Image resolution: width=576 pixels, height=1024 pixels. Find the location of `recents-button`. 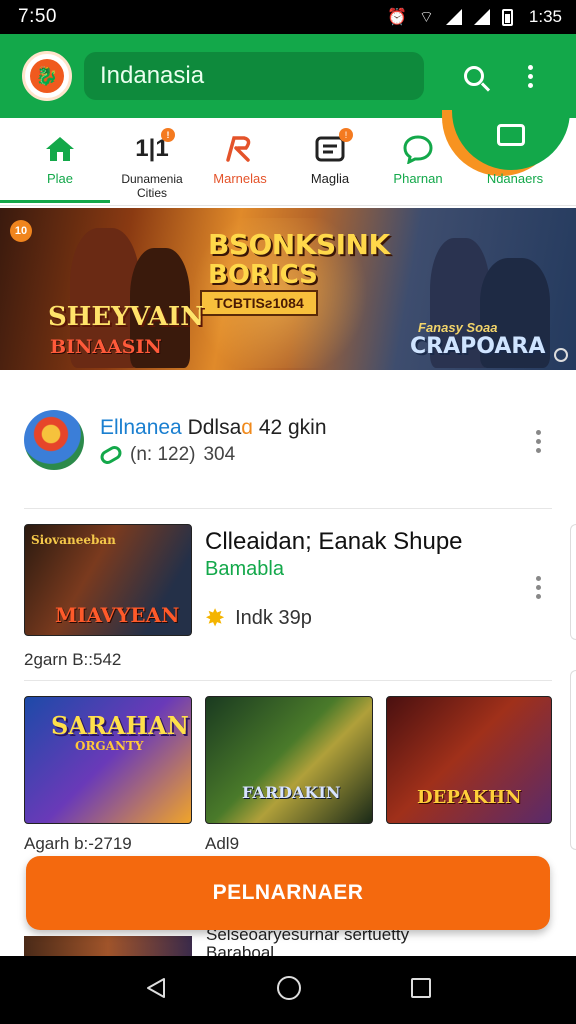

recents-button is located at coordinates (421, 990).